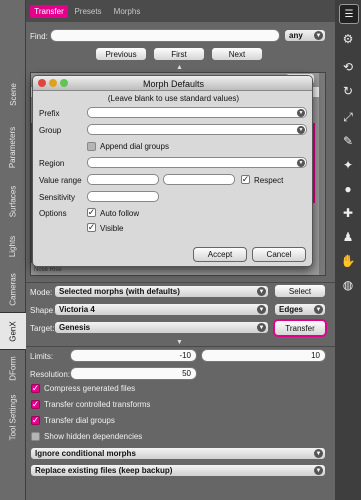 Image resolution: width=361 pixels, height=500 pixels. What do you see at coordinates (197, 129) in the screenshot?
I see `group-input: ▼` at bounding box center [197, 129].